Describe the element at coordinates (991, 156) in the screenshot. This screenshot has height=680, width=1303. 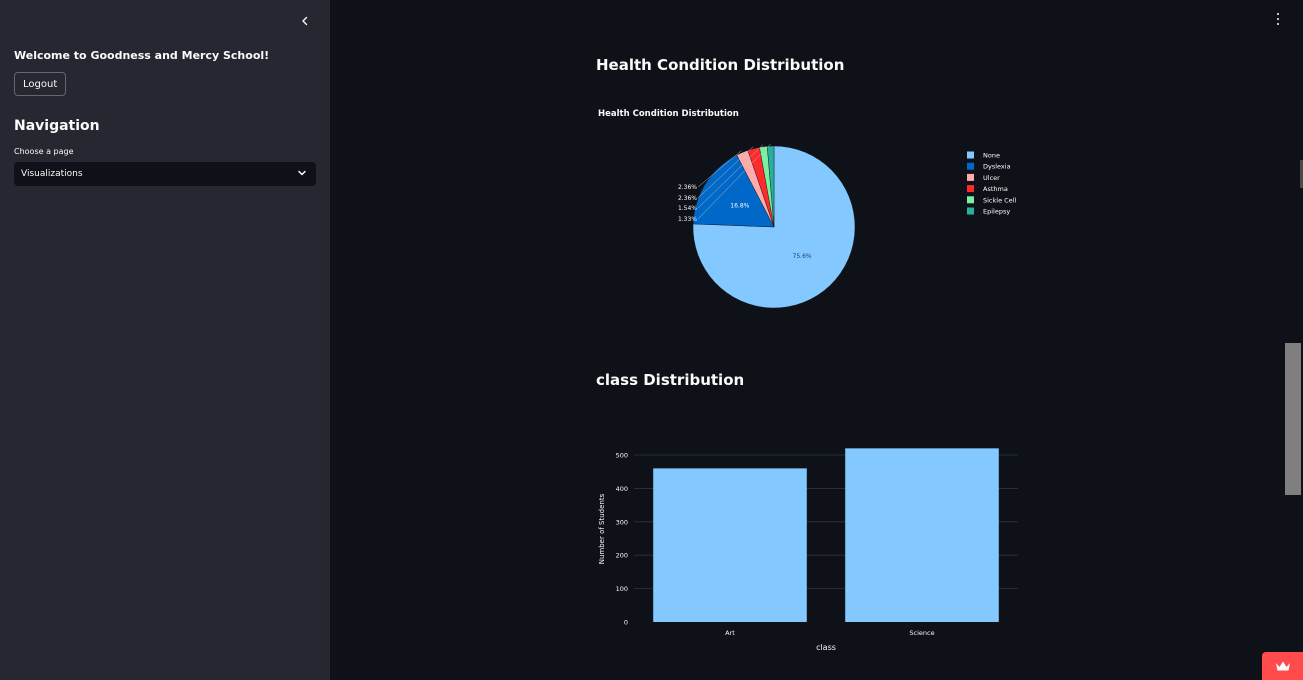
I see `legend-label: None` at that location.